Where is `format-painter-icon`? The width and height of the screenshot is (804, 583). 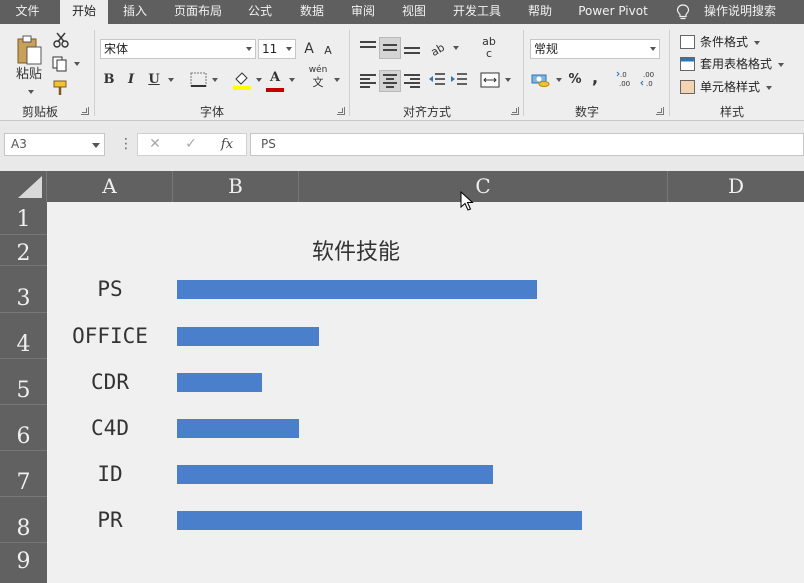 format-painter-icon is located at coordinates (61, 88).